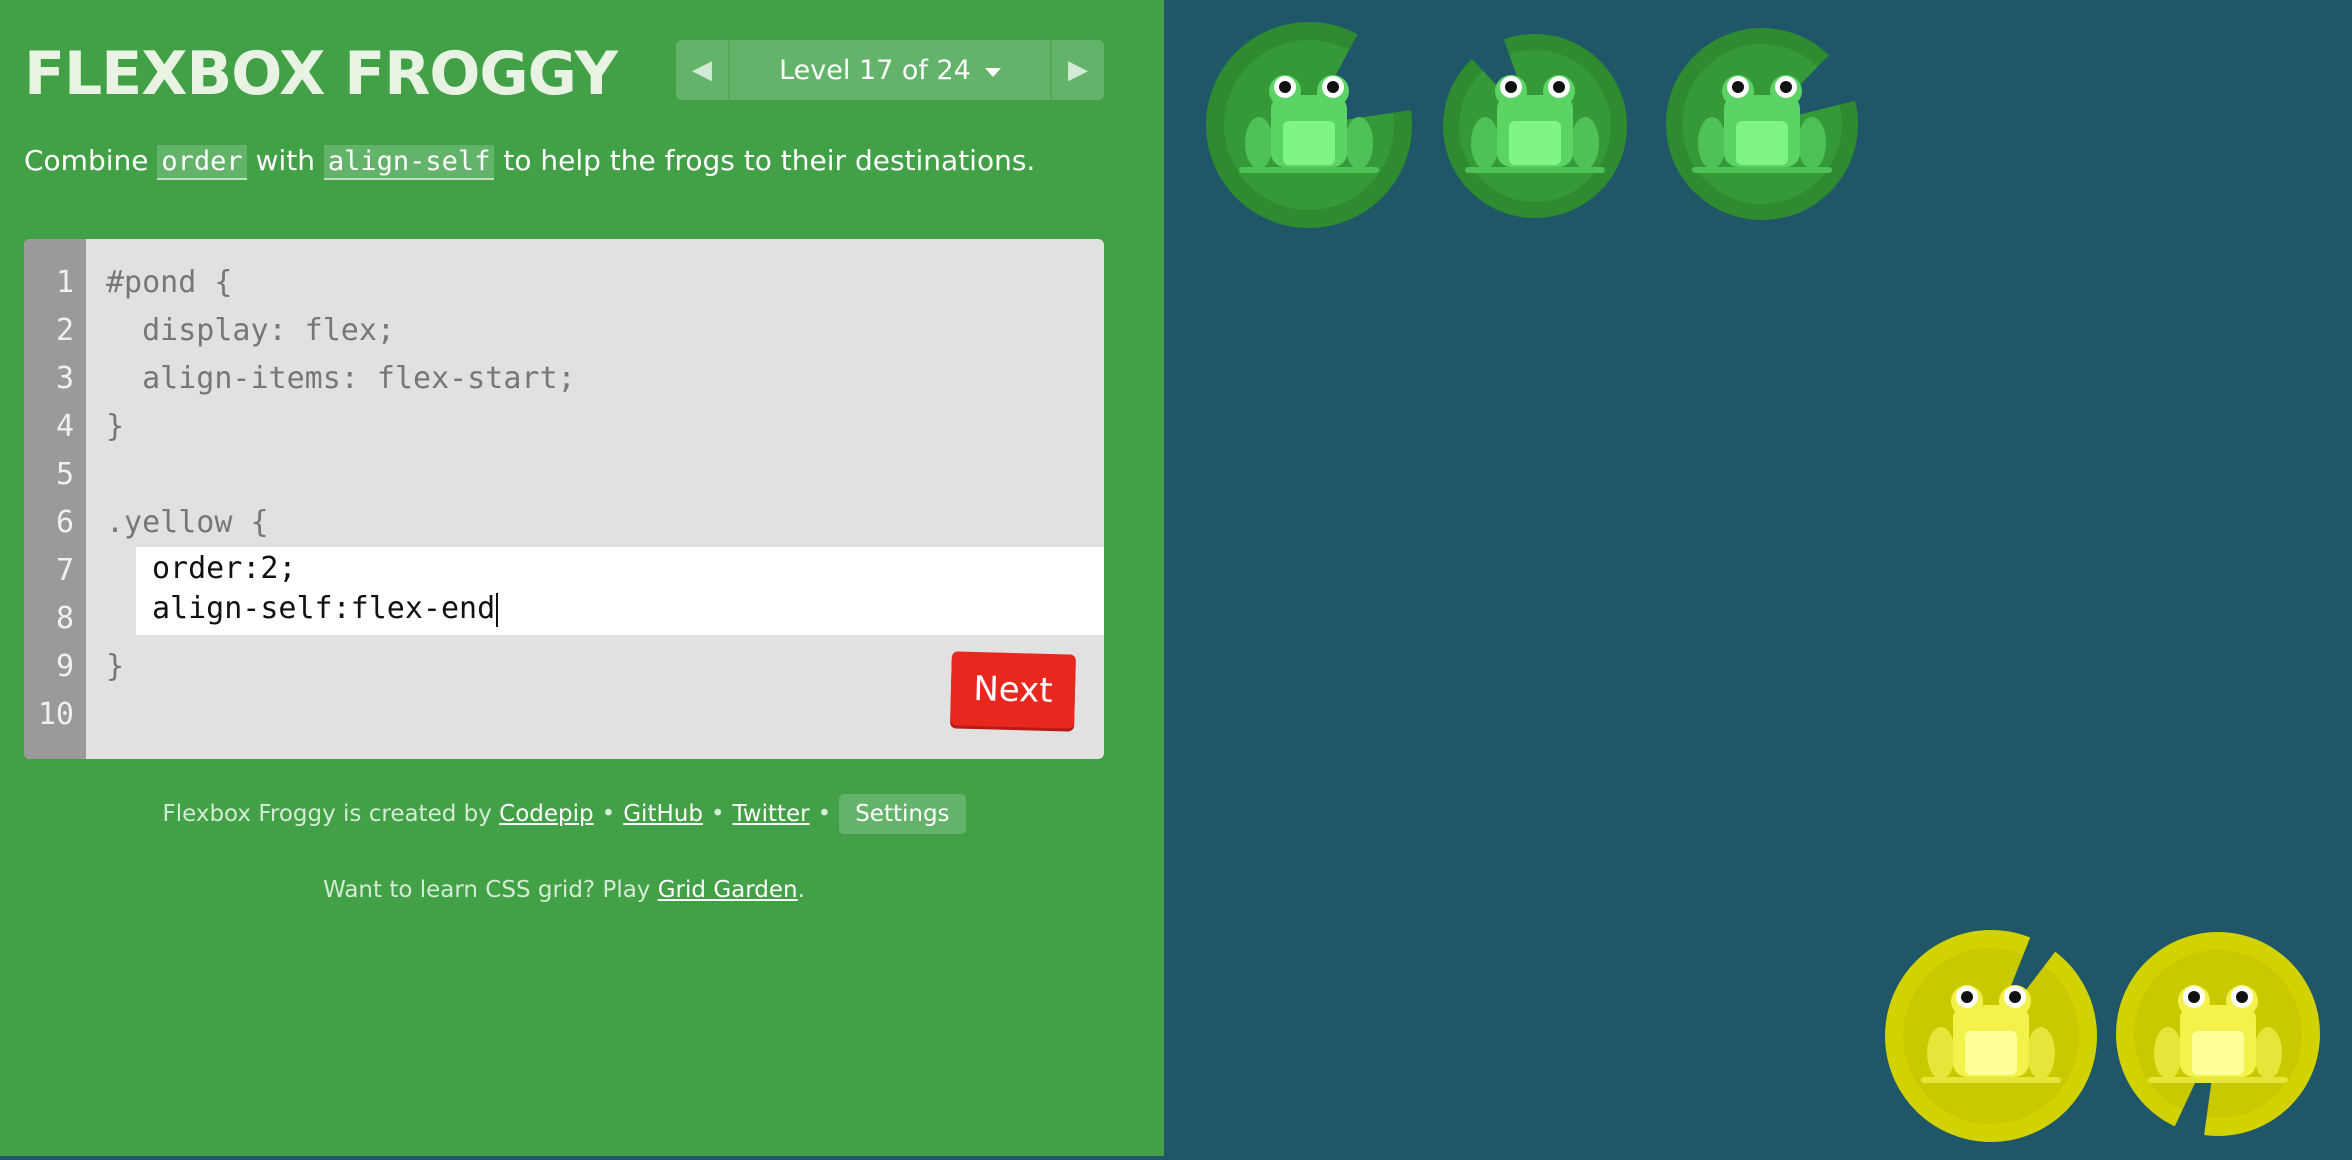  I want to click on settings-button: Settings, so click(902, 814).